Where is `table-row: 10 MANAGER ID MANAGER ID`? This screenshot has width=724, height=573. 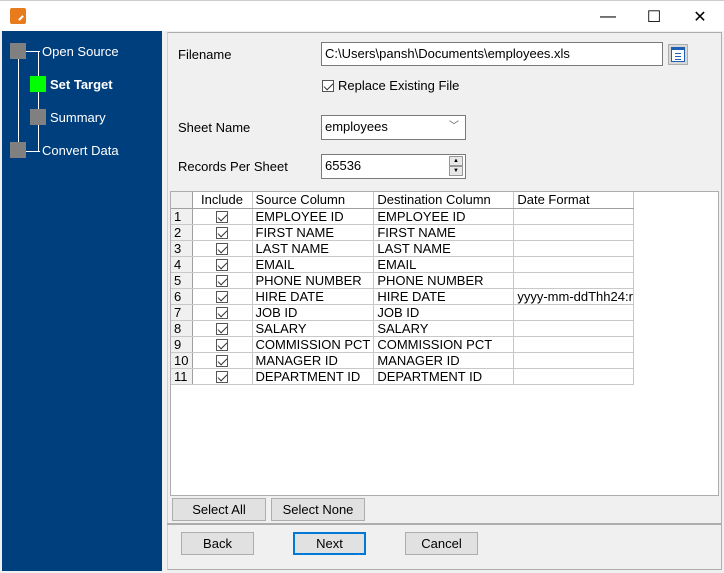
table-row: 10 MANAGER ID MANAGER ID is located at coordinates (403, 360).